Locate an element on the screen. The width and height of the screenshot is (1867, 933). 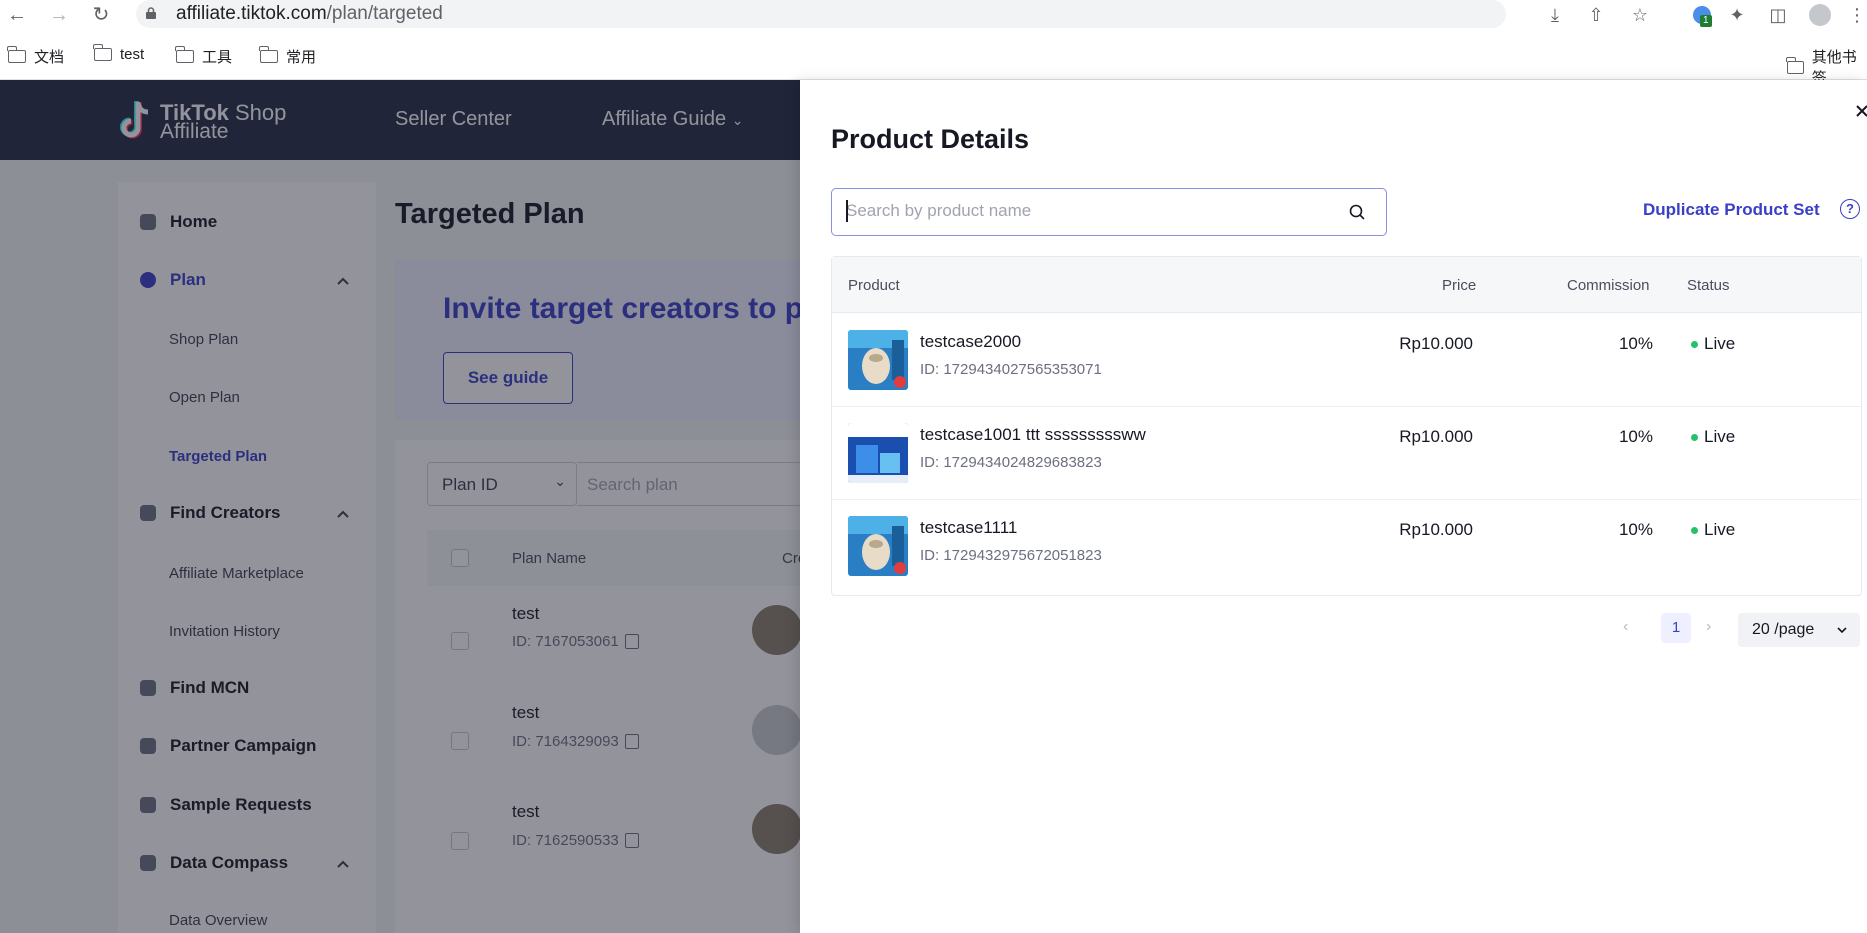
product-name: testcase1111 is located at coordinates (969, 527).